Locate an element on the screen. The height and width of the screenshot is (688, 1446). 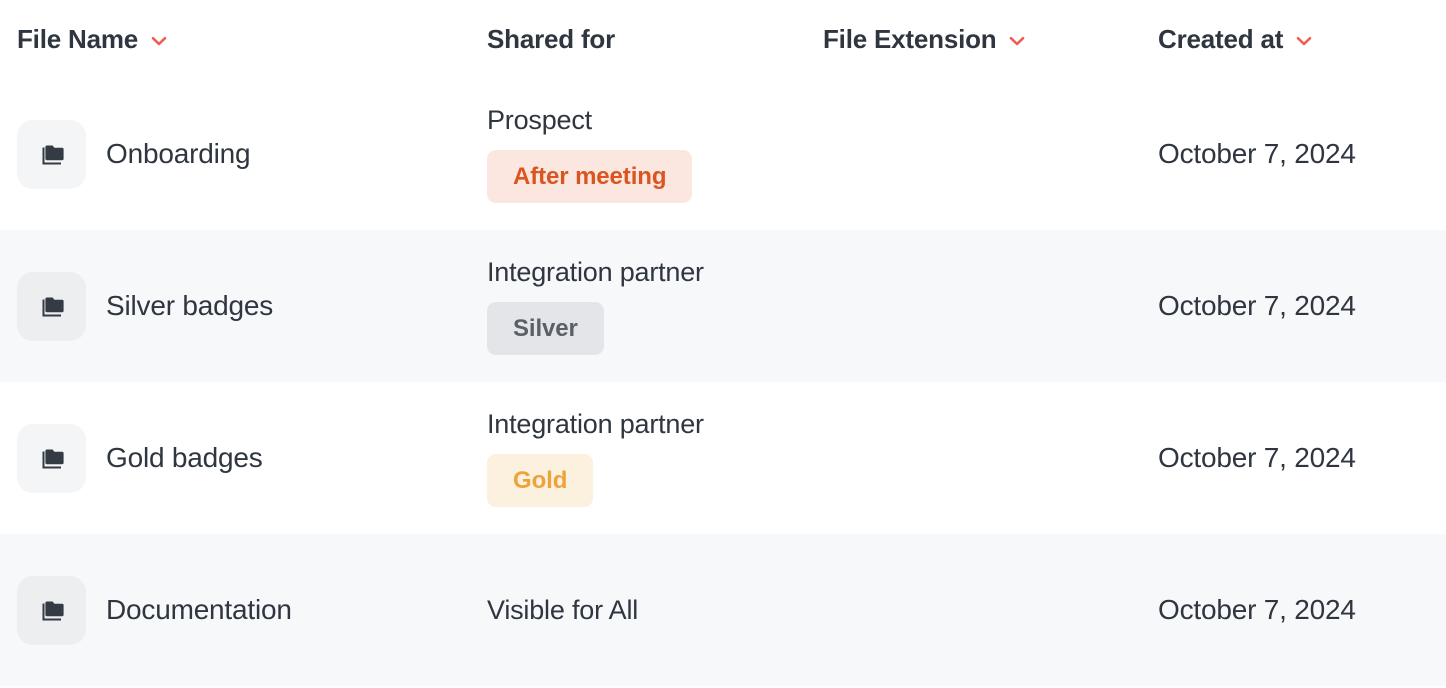
file-name-label: Onboarding is located at coordinates (178, 153).